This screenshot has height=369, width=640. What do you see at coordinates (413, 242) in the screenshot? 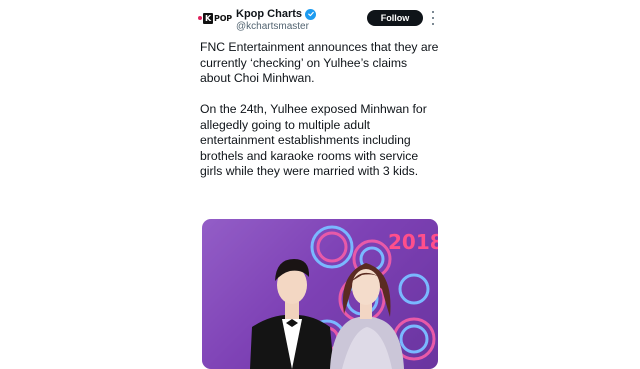
I see `sign-digits: 2018` at bounding box center [413, 242].